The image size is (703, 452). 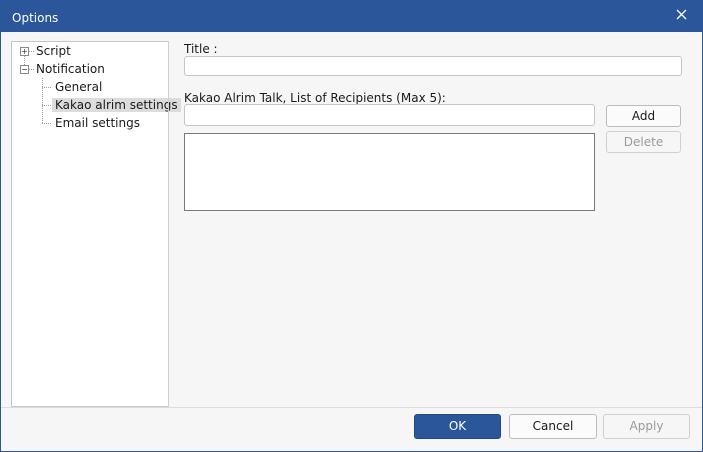 What do you see at coordinates (389, 172) in the screenshot?
I see `recipients-list` at bounding box center [389, 172].